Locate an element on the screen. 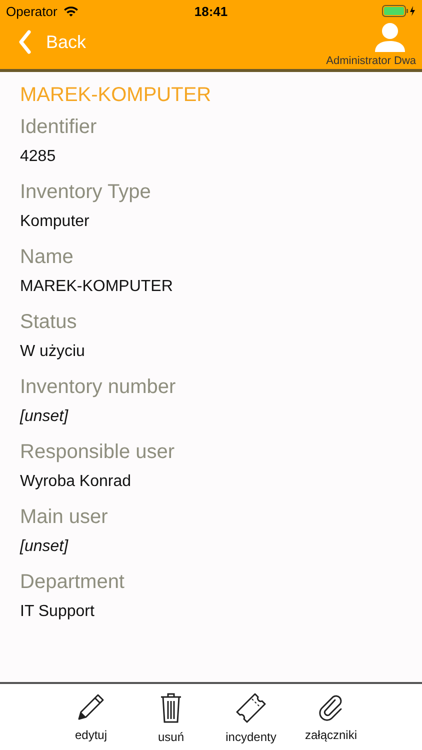  field-value: Wyroba Konrad is located at coordinates (76, 482).